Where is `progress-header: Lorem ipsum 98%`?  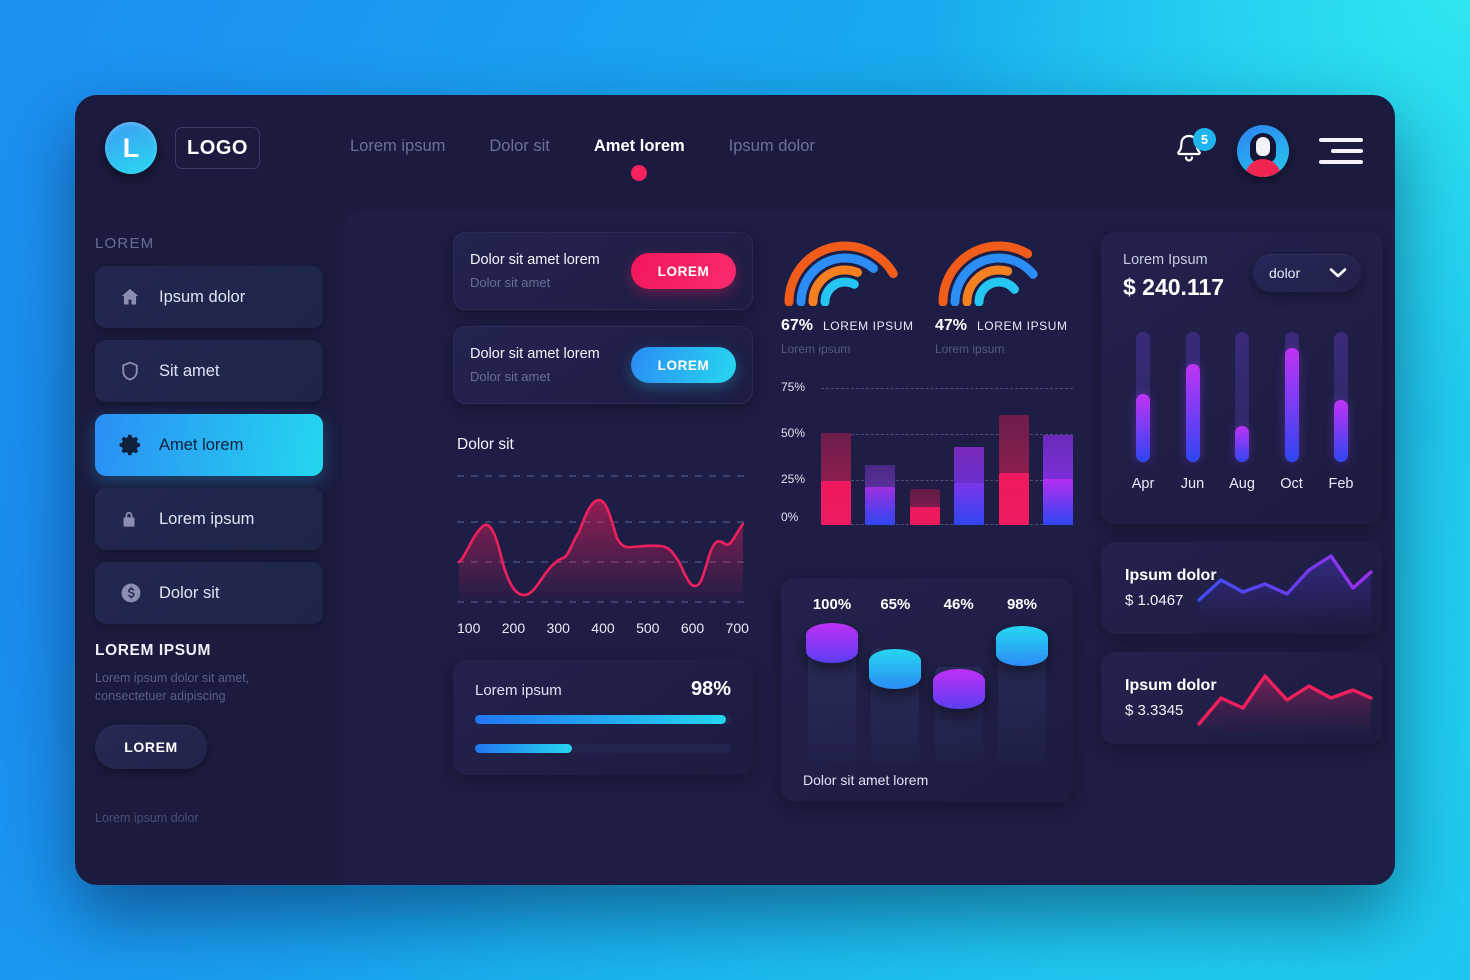 progress-header: Lorem ipsum 98% is located at coordinates (603, 689).